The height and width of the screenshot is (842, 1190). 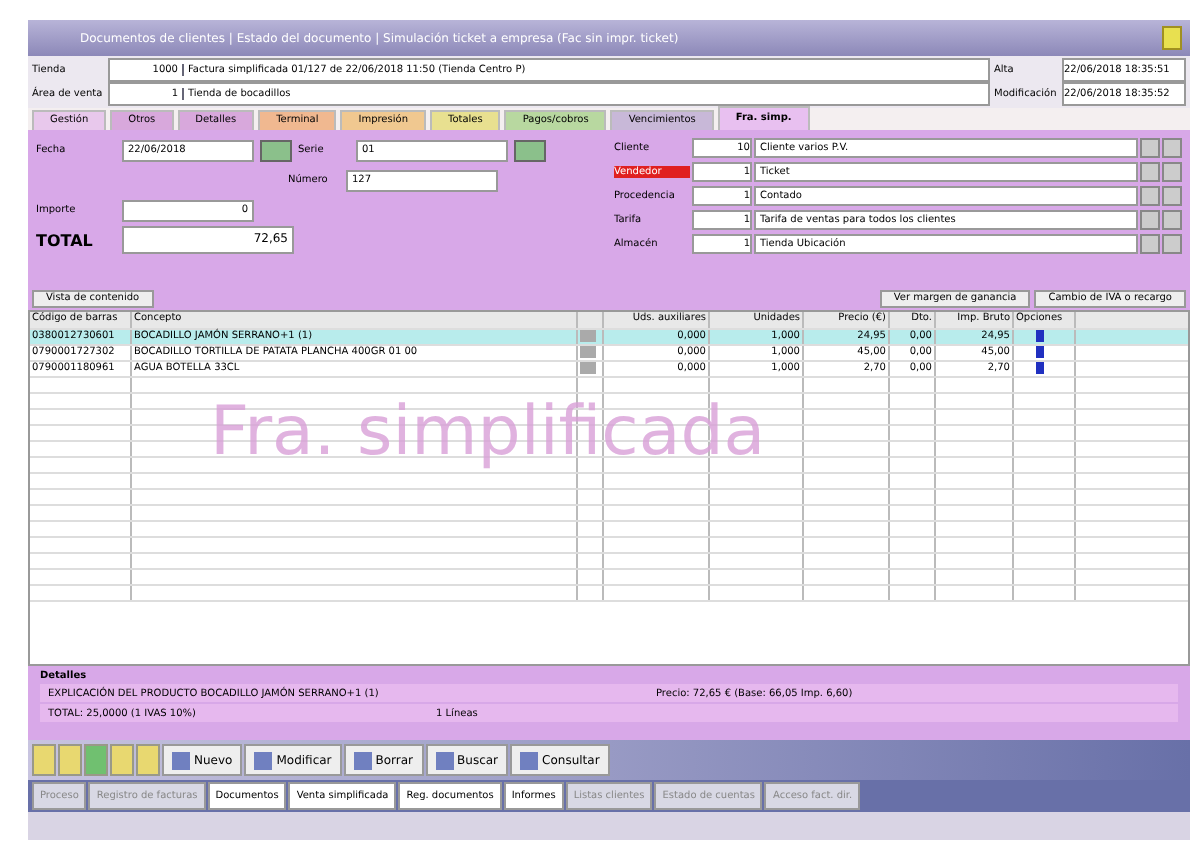 I want to click on minimize-button, so click(x=1172, y=38).